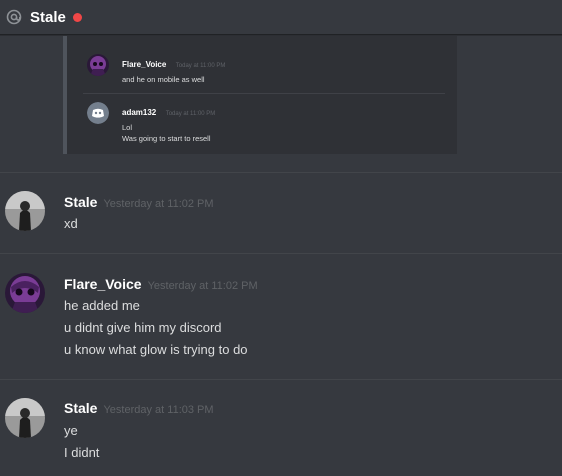 Image resolution: width=562 pixels, height=476 pixels. I want to click on message-author: Stale Yesterday at 11:03 PM, so click(139, 408).